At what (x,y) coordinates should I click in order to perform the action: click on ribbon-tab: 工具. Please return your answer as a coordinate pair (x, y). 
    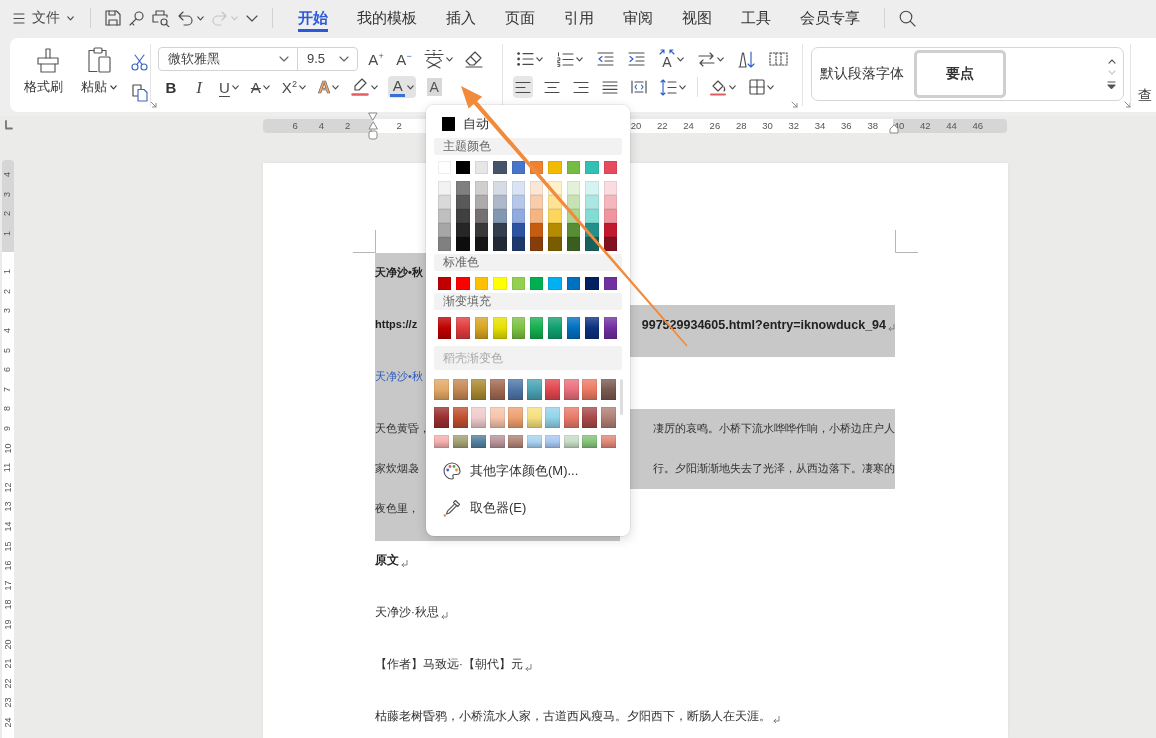
    Looking at the image, I should click on (755, 18).